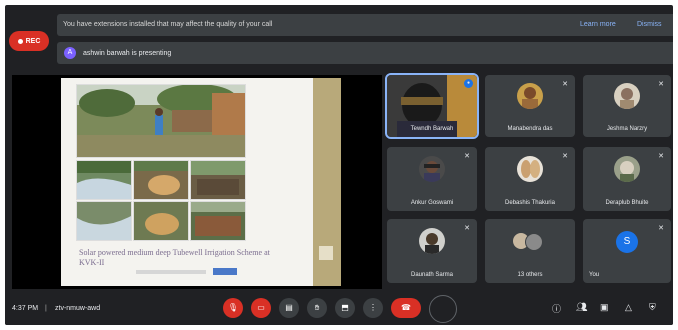 This screenshot has width=678, height=330. I want to click on recording-badge: REC, so click(29, 41).